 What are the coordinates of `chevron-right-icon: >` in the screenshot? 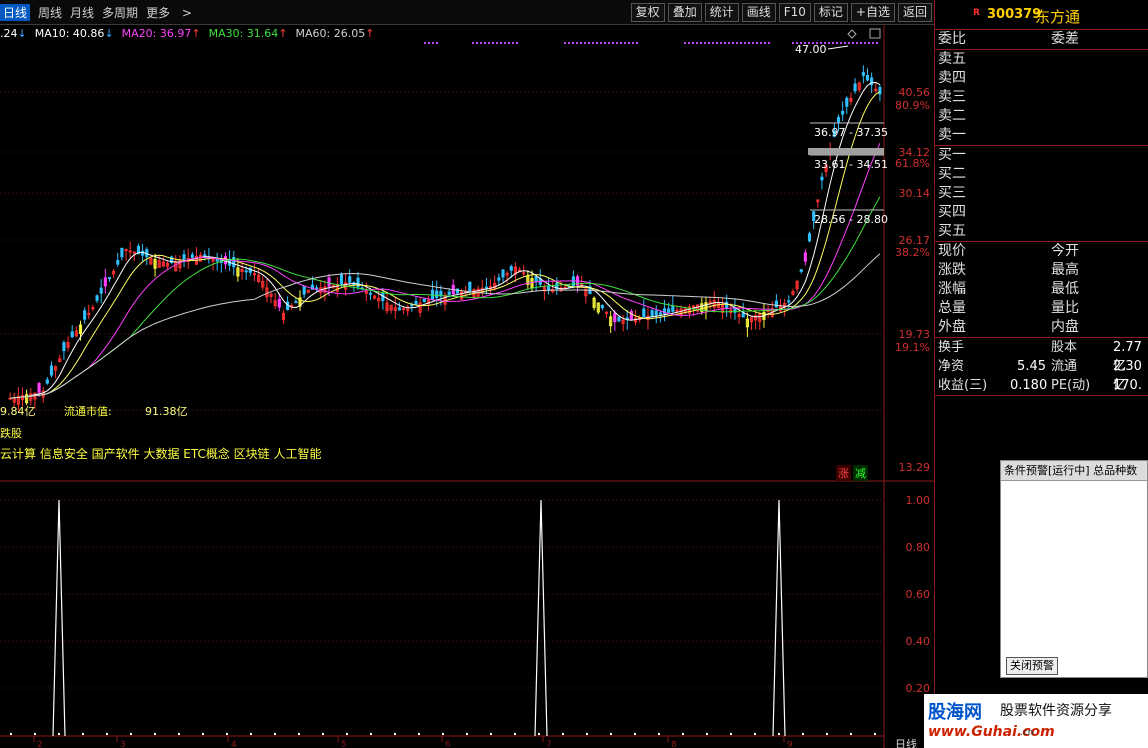 It's located at (186, 13).